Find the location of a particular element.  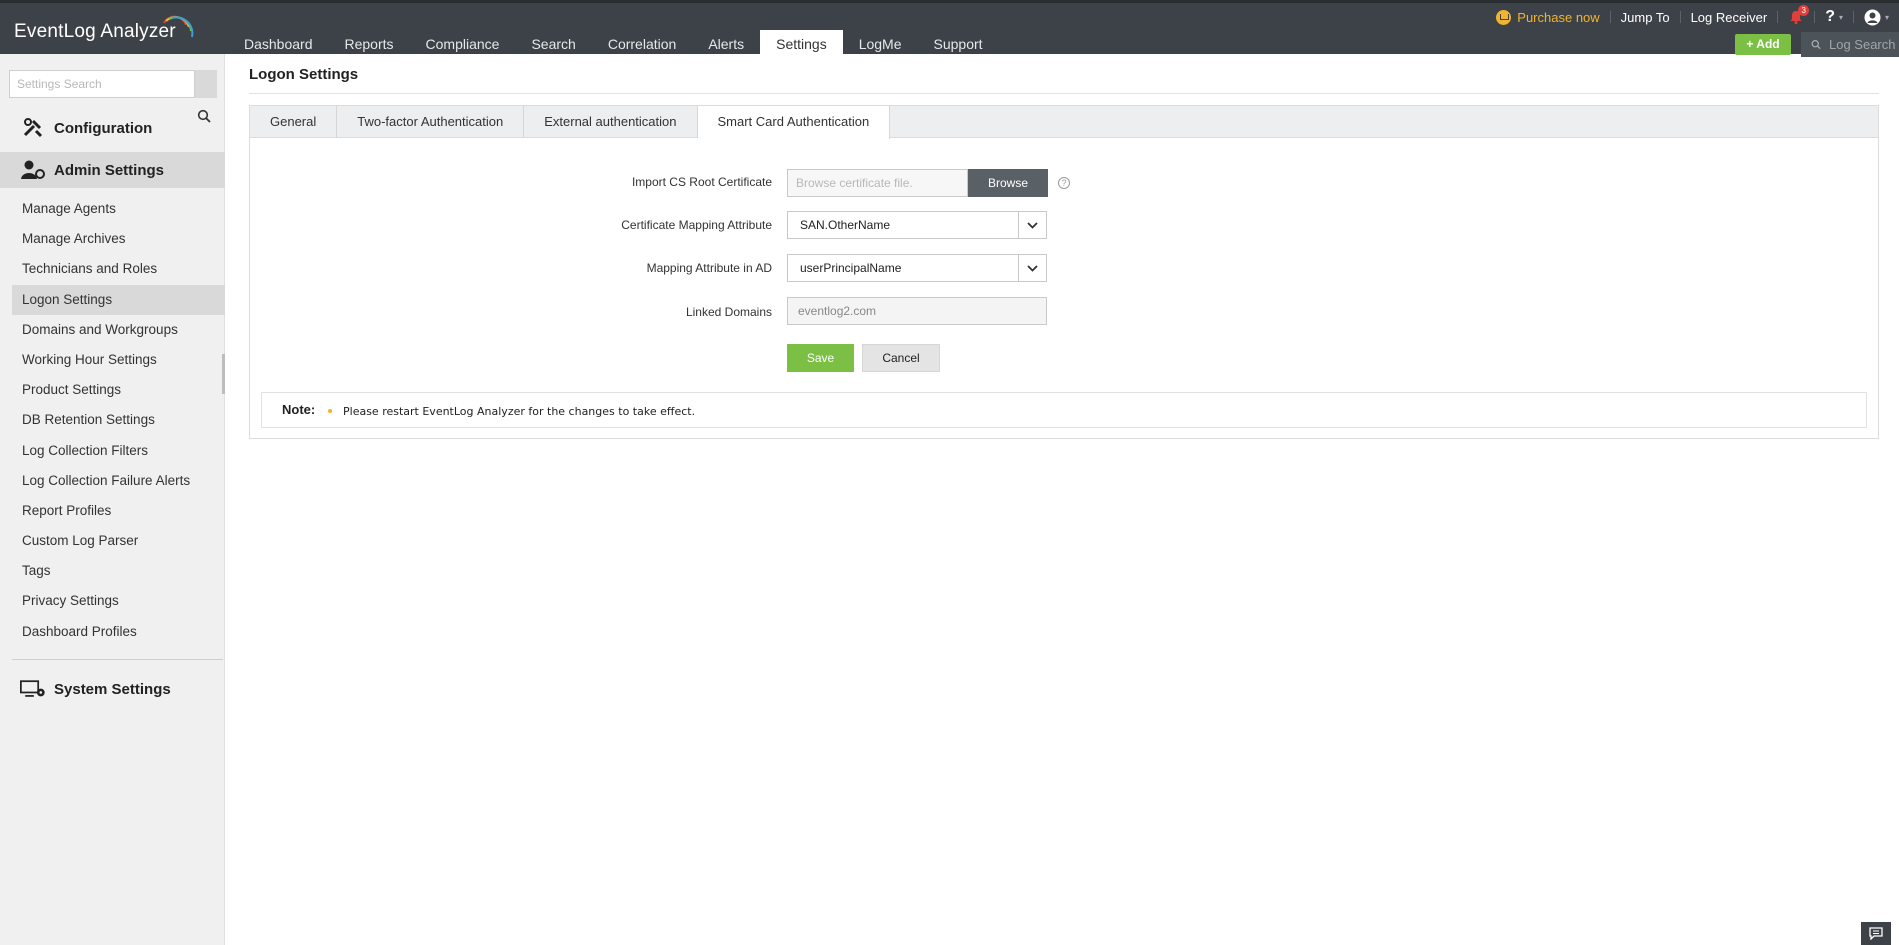

save-button: Save is located at coordinates (820, 358).